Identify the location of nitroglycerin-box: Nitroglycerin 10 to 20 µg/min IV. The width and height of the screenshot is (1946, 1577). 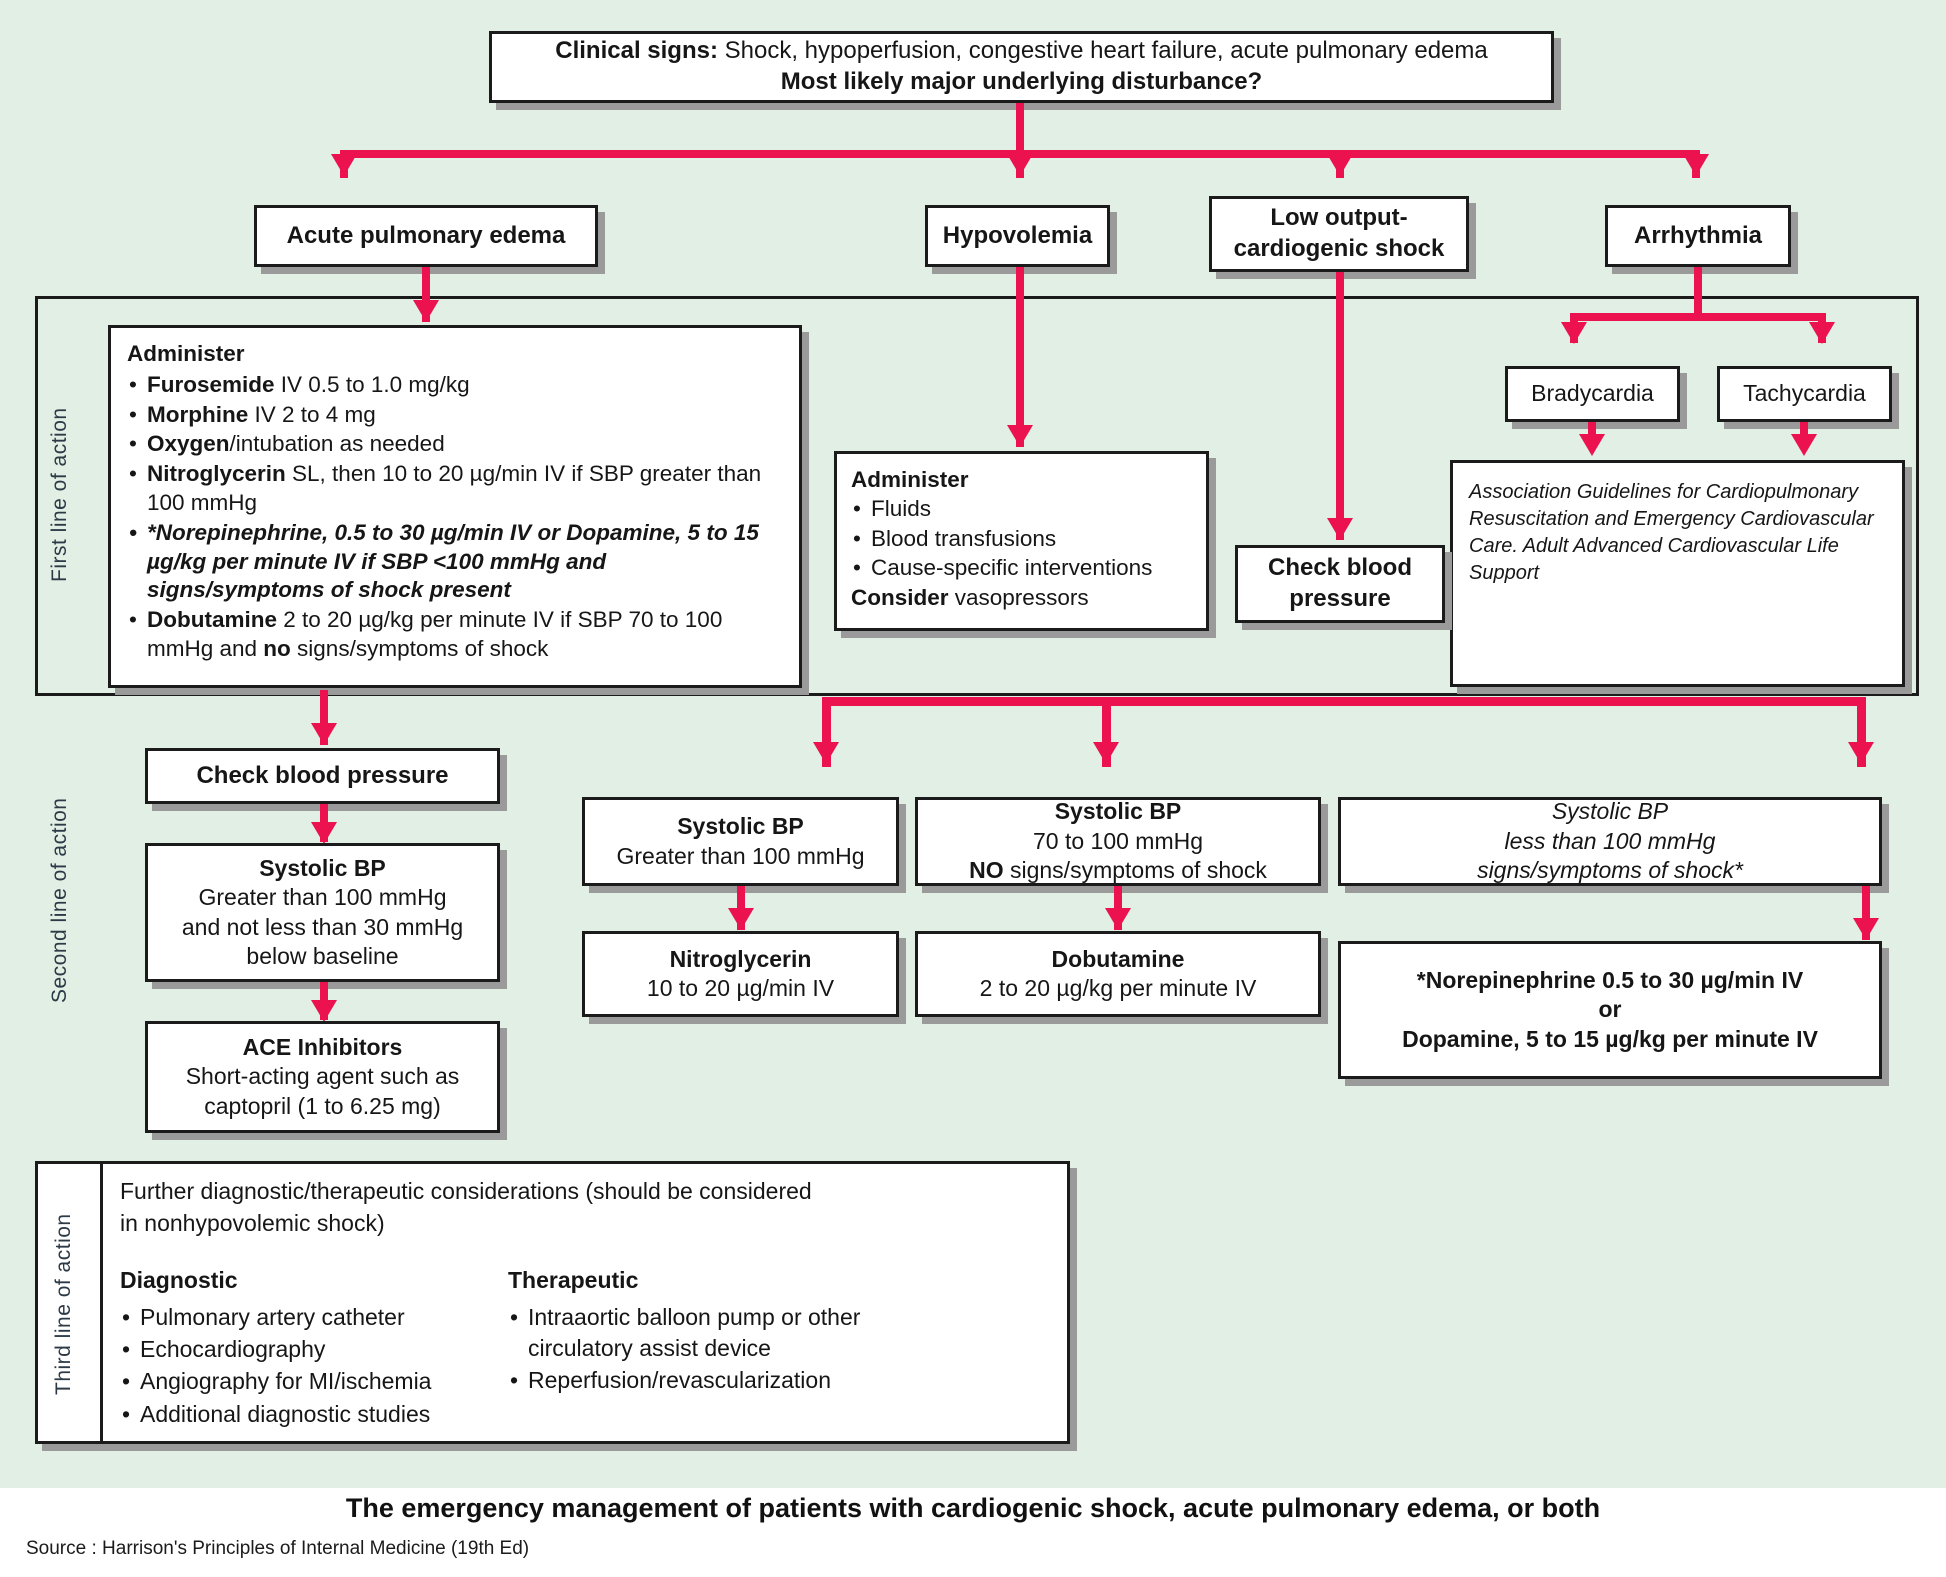
(740, 974).